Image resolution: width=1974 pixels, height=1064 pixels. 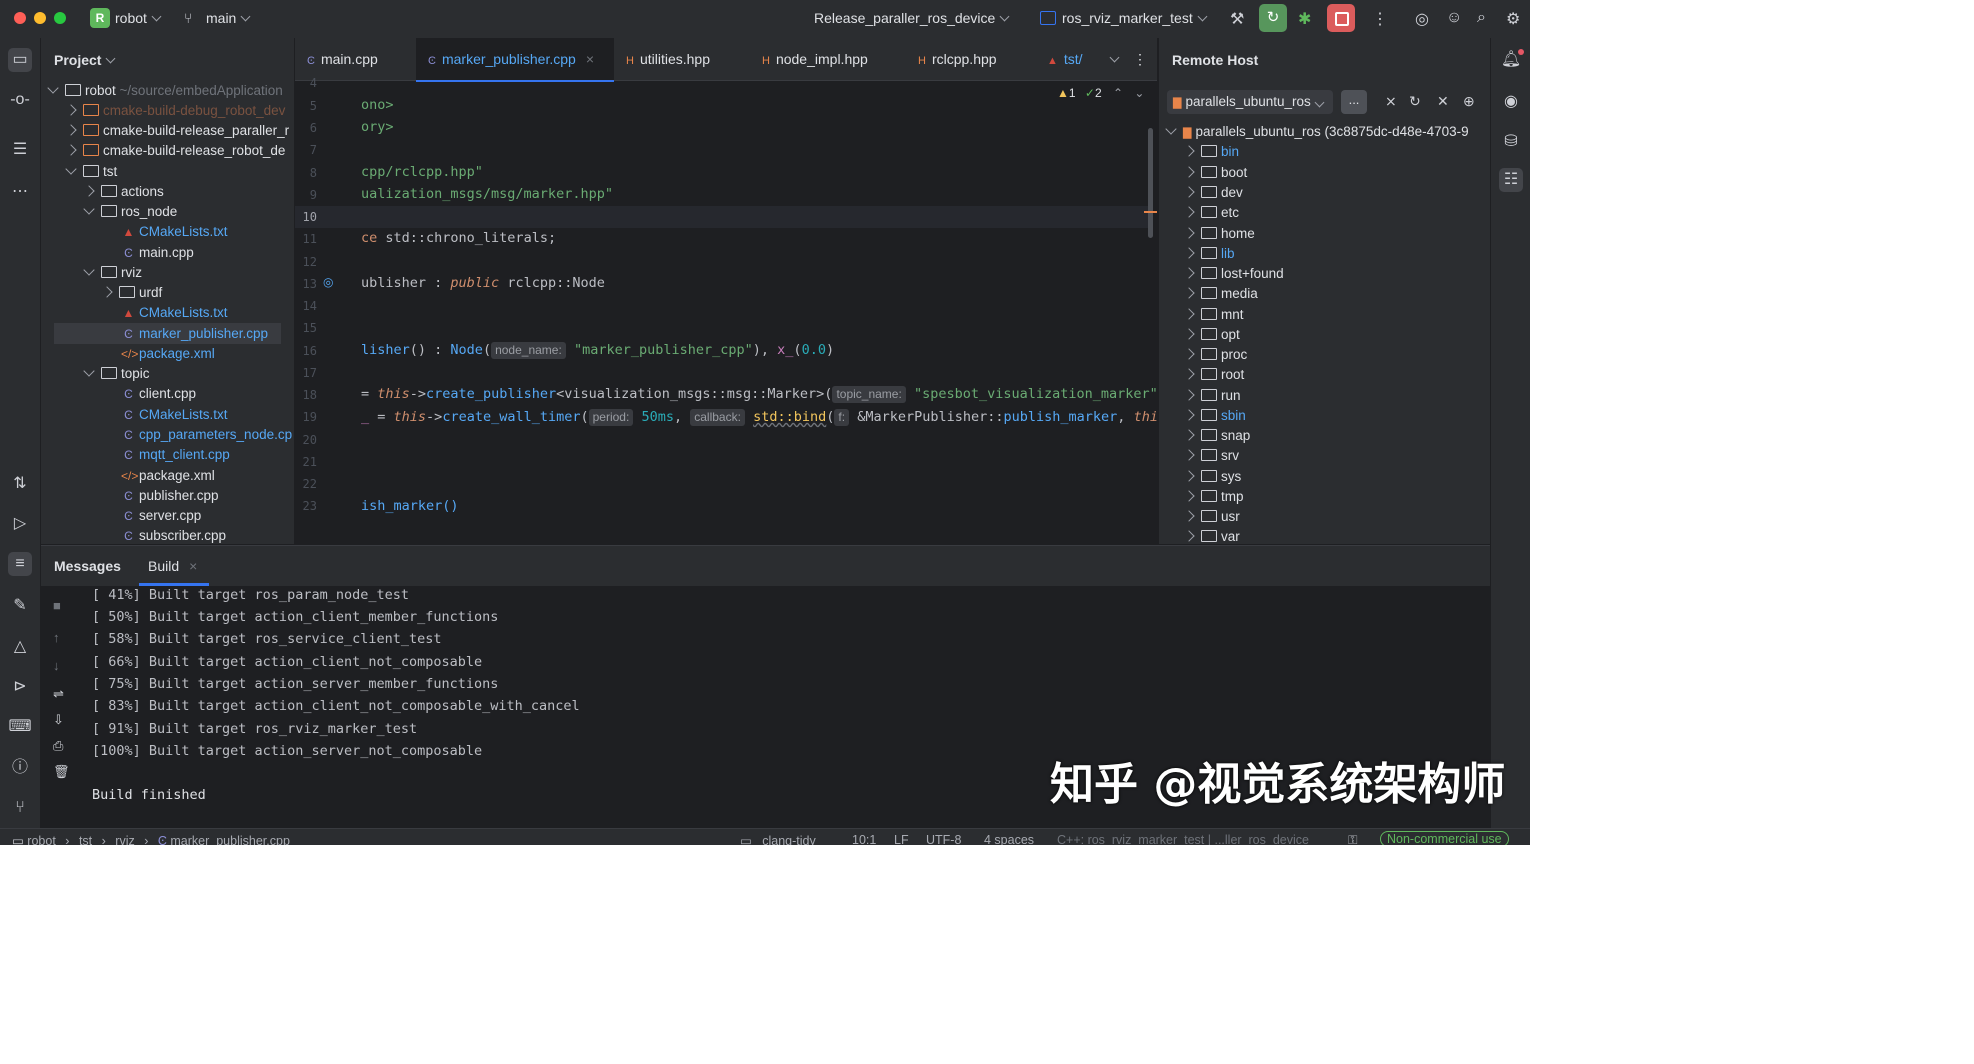 I want to click on remote-dir-root: root, so click(x=1213, y=375).